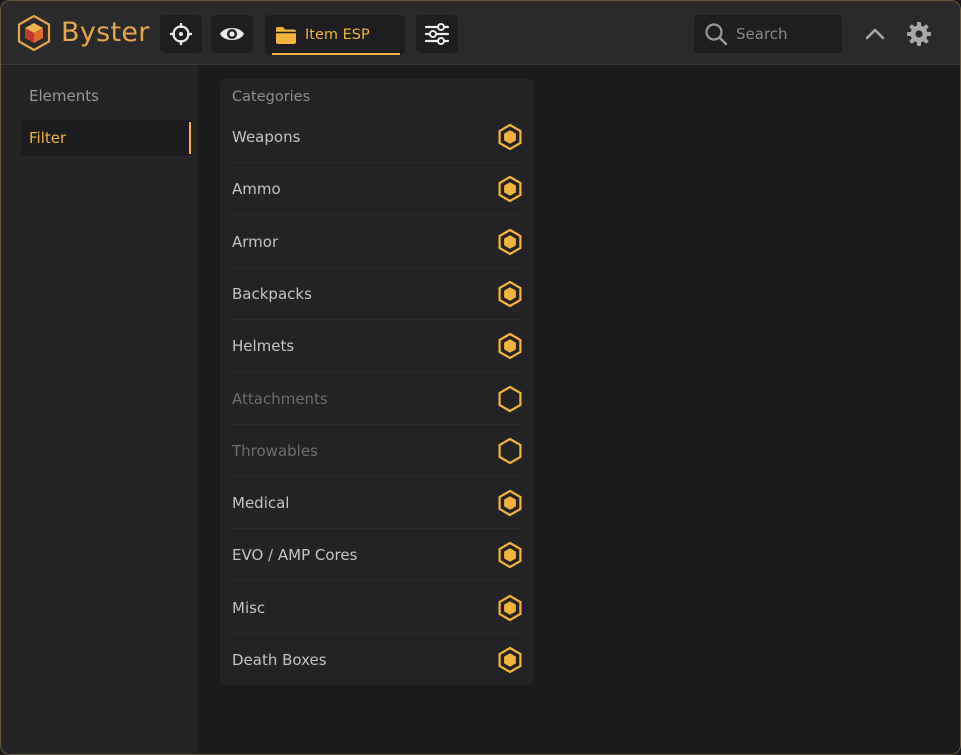 The height and width of the screenshot is (755, 961). I want to click on active-tab-indicator, so click(336, 54).